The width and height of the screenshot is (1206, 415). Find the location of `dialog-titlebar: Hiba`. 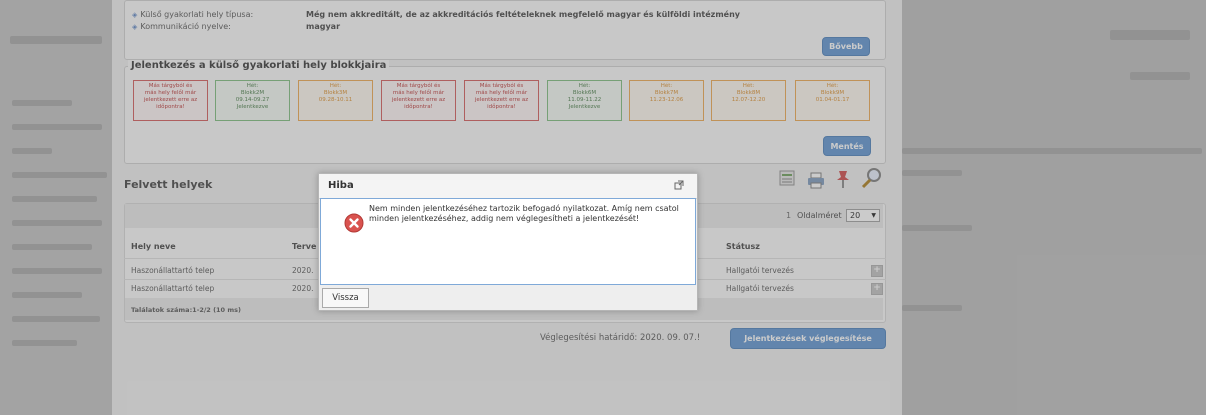

dialog-titlebar: Hiba is located at coordinates (508, 186).